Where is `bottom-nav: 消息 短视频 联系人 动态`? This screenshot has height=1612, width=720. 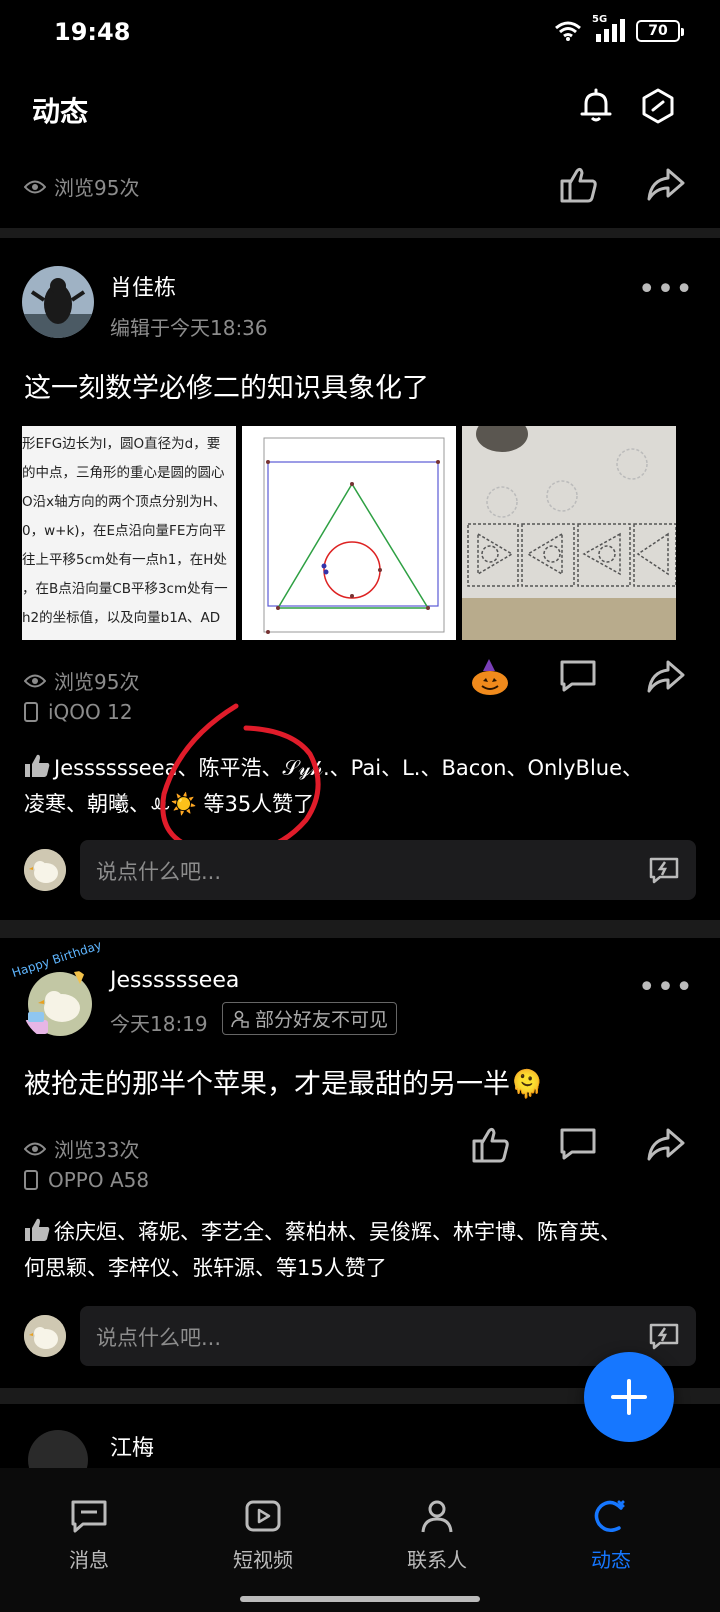
bottom-nav: 消息 短视频 联系人 动态 is located at coordinates (360, 1540).